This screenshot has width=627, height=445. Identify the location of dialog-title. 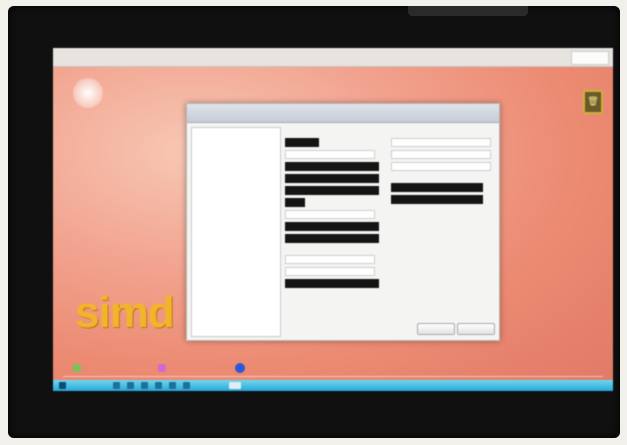
(343, 113).